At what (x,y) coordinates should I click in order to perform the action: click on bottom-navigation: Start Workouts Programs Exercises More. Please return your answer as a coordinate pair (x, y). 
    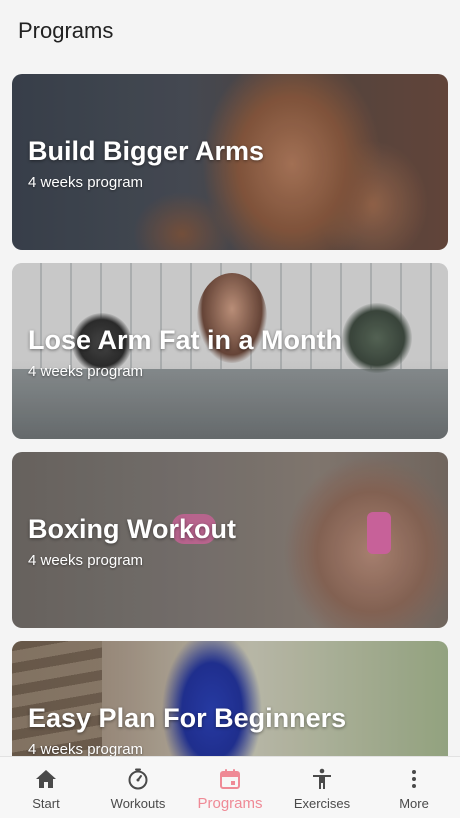
    Looking at the image, I should click on (230, 787).